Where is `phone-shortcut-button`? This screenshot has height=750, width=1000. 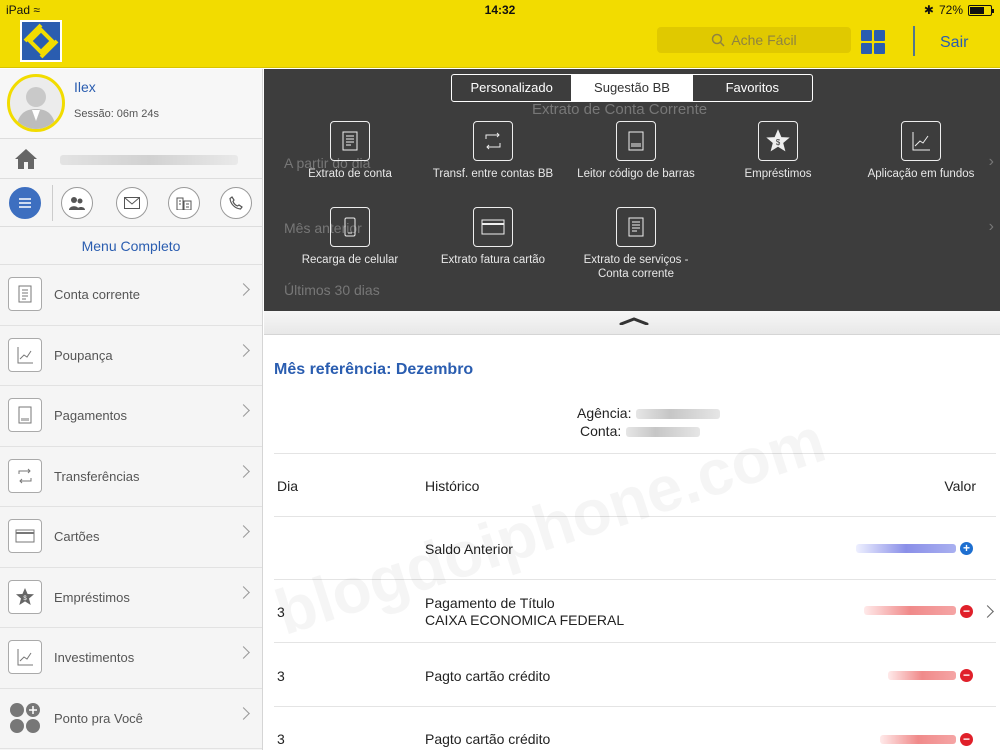 phone-shortcut-button is located at coordinates (236, 203).